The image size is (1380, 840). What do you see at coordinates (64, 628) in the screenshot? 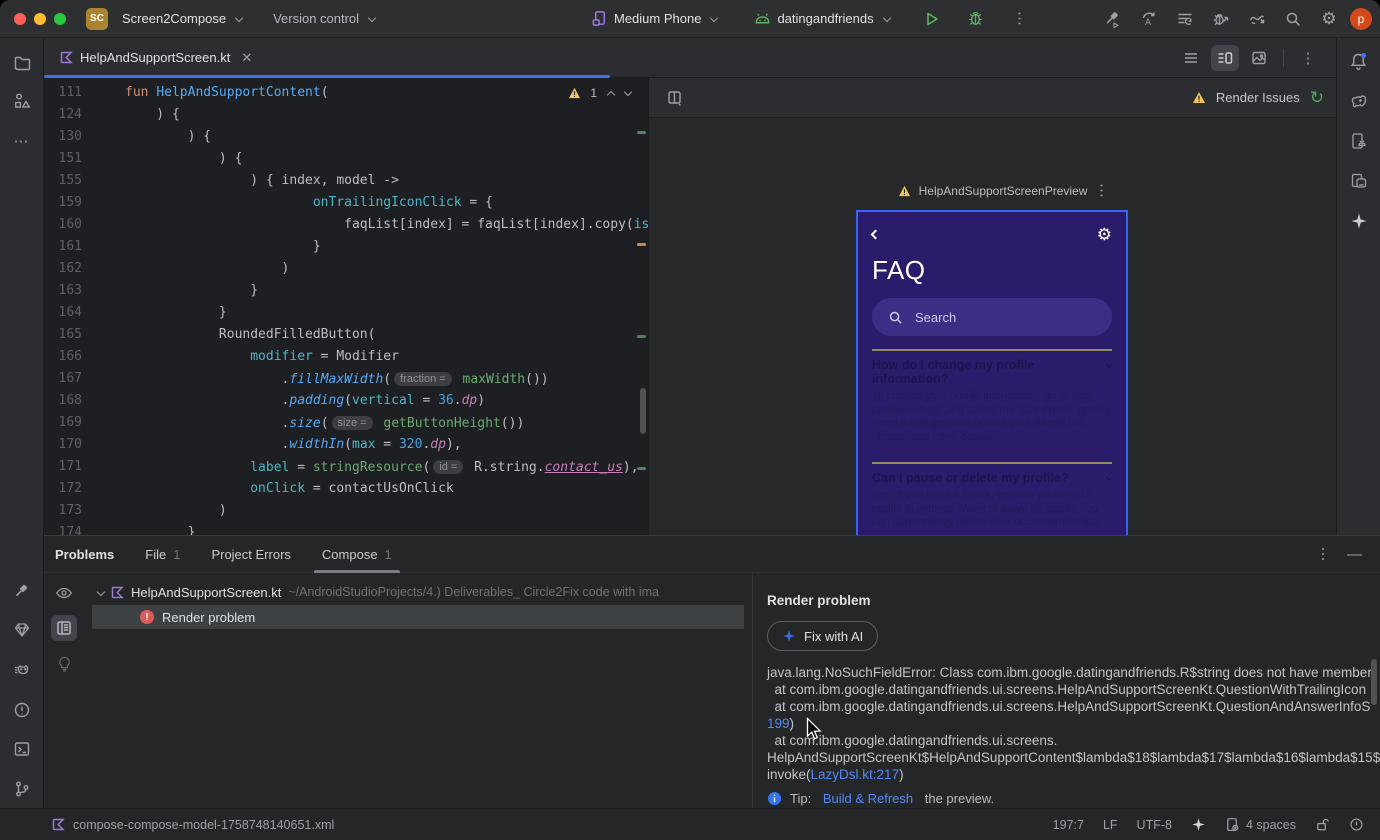
I see `show-details-icon` at bounding box center [64, 628].